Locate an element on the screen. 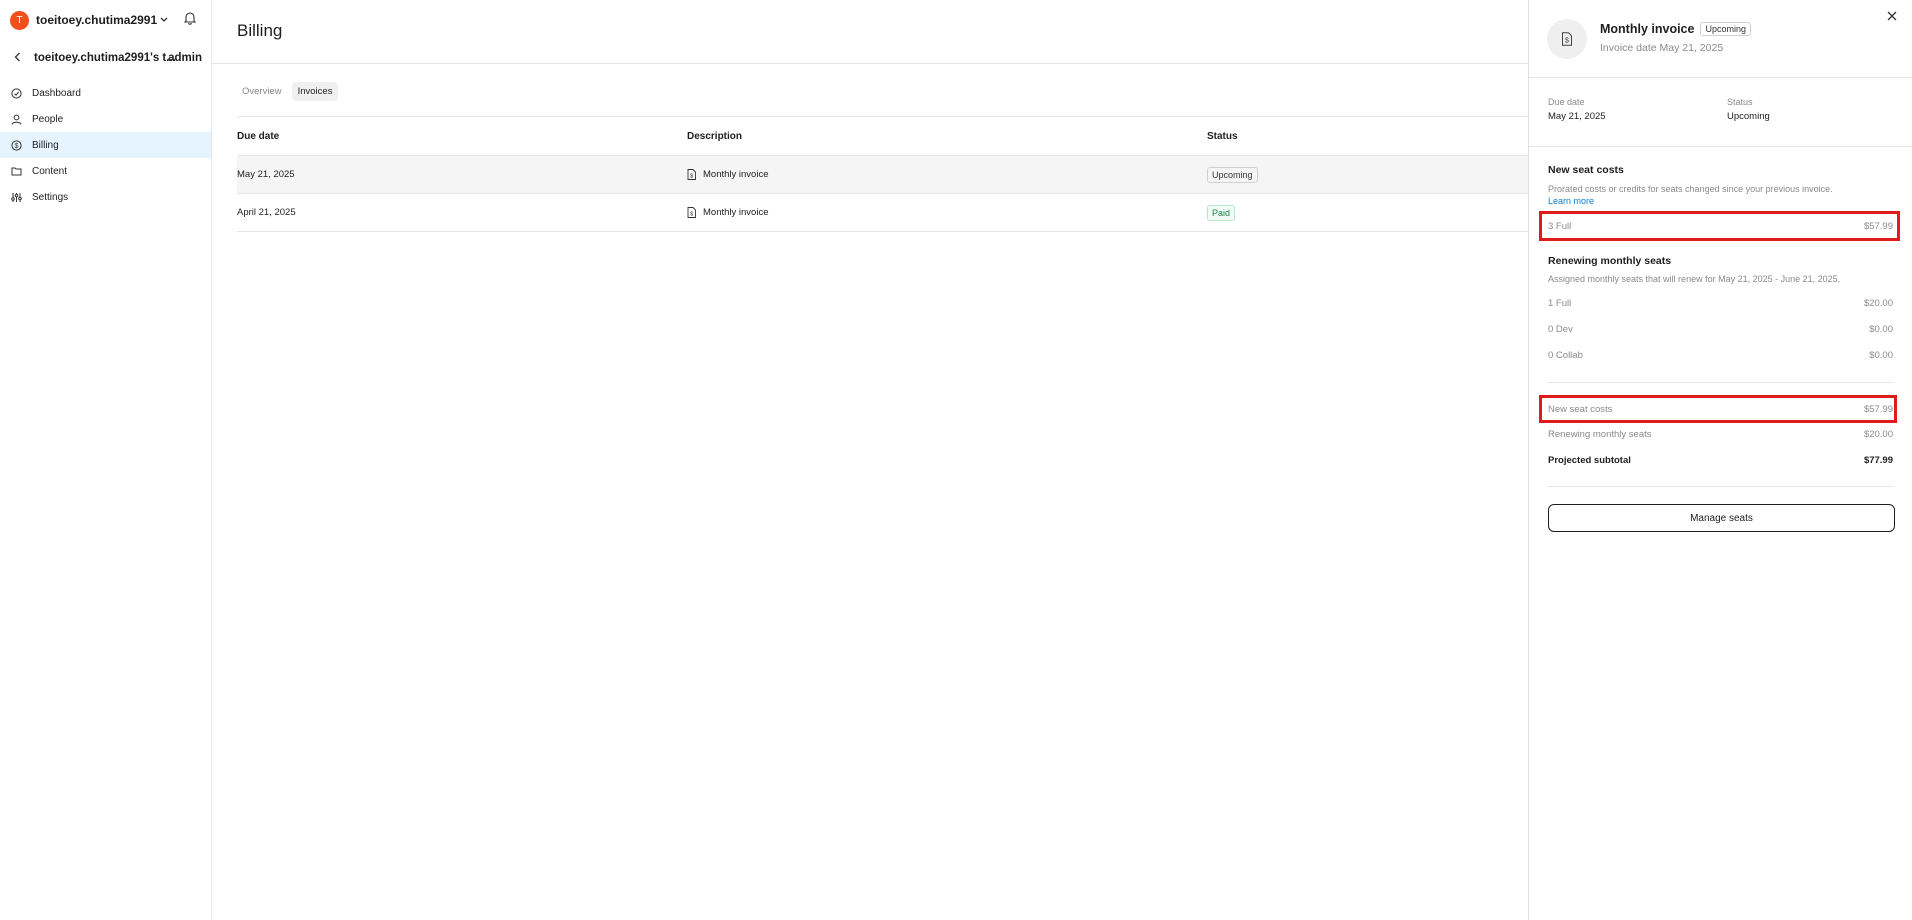  dollar-icon: $ is located at coordinates (16, 145).